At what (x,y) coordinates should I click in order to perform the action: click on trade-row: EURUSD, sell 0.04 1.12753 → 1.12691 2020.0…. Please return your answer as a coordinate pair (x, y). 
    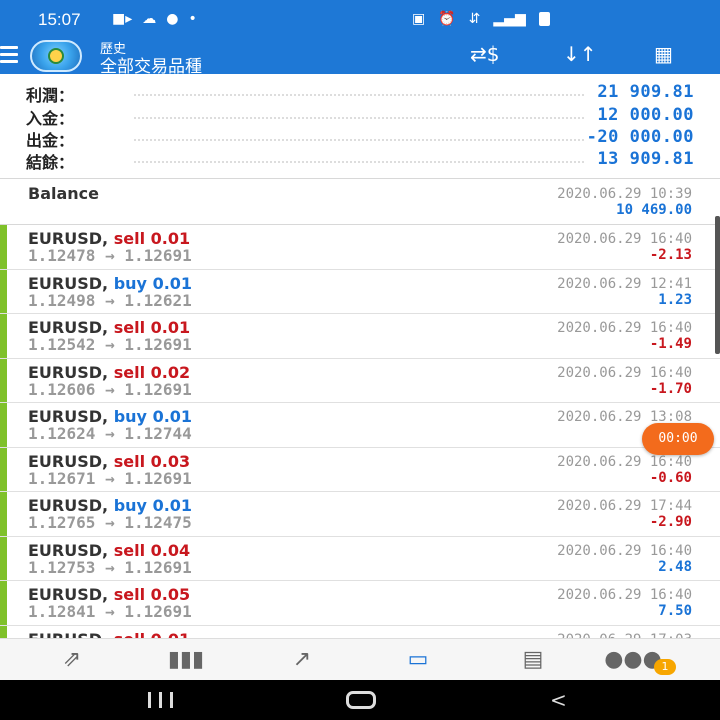
    Looking at the image, I should click on (360, 558).